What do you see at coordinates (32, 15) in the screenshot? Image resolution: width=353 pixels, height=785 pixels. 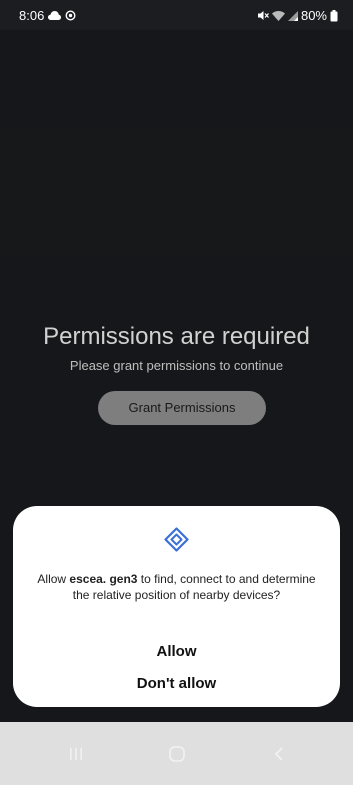 I see `status-time: 8:06` at bounding box center [32, 15].